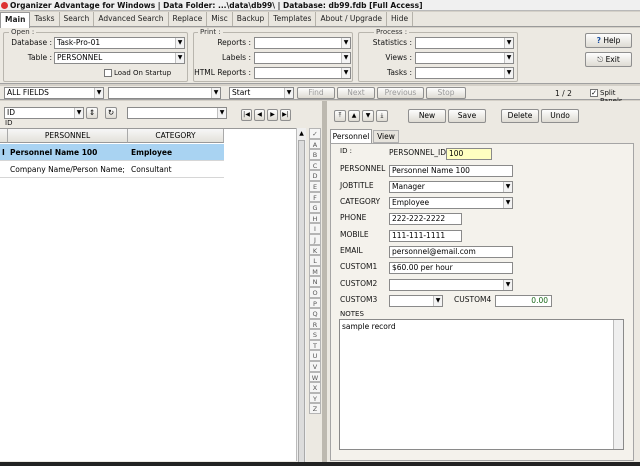 This screenshot has height=466, width=640. Describe the element at coordinates (315, 313) in the screenshot. I see `alpha-q-button: Q` at that location.